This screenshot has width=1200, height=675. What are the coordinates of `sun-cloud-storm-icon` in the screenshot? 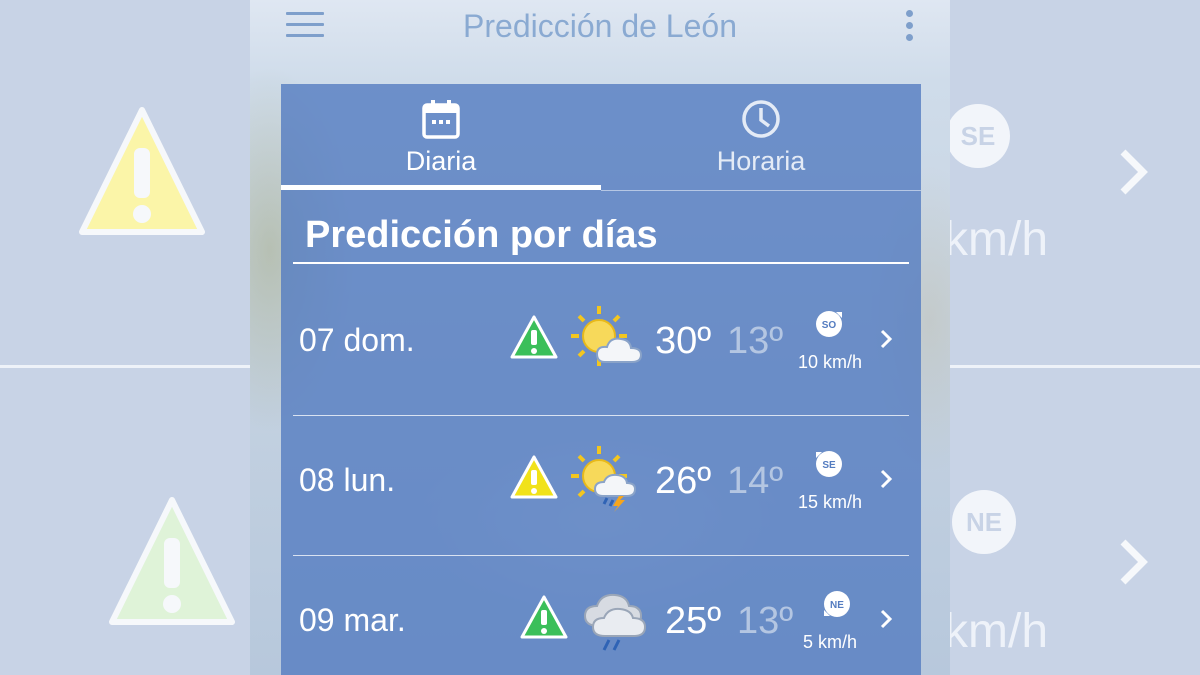 It's located at (604, 479).